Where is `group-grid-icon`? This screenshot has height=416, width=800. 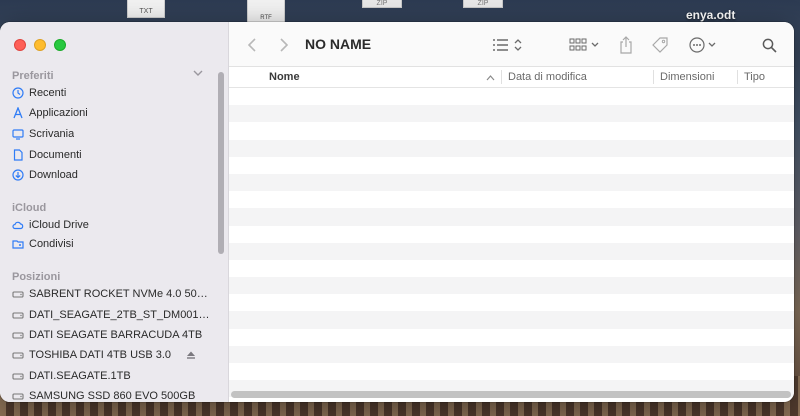 group-grid-icon is located at coordinates (584, 44).